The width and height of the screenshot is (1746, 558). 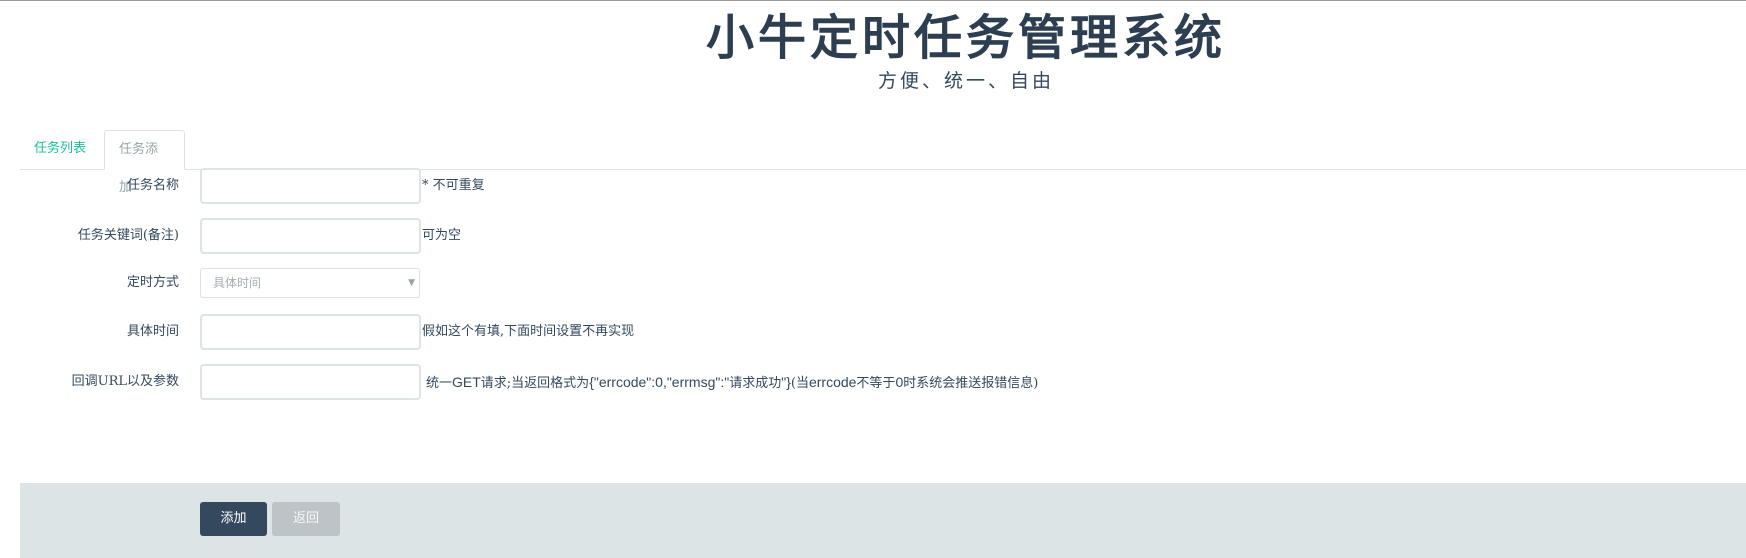 What do you see at coordinates (786, 382) in the screenshot?
I see `hint-part: "}` at bounding box center [786, 382].